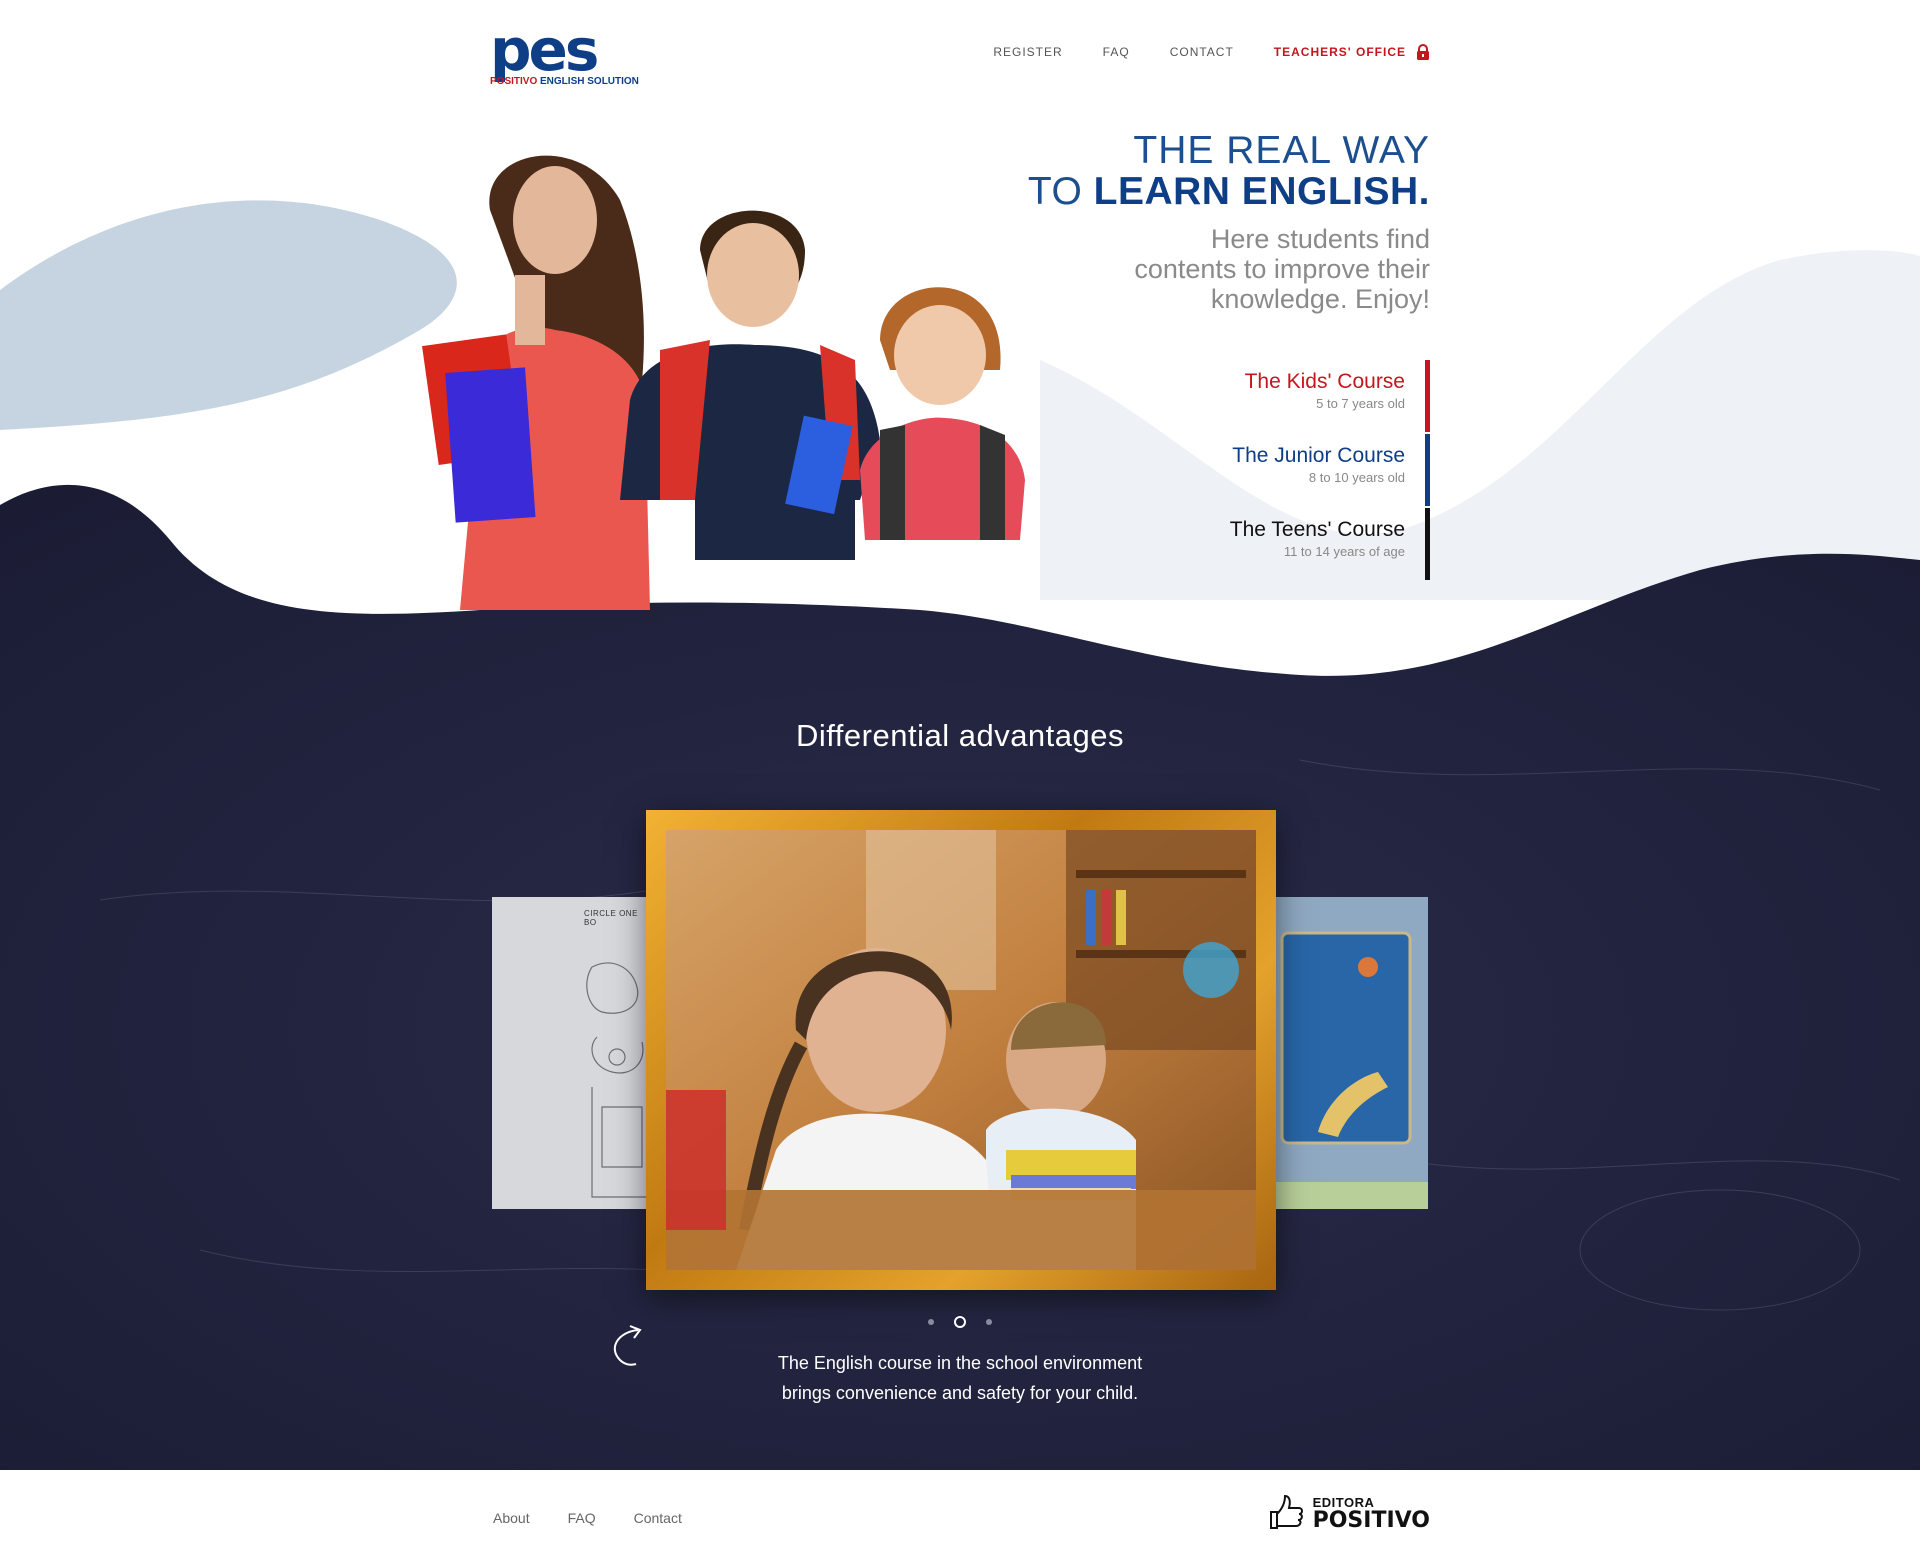  What do you see at coordinates (750, 385) in the screenshot?
I see `boy-figure` at bounding box center [750, 385].